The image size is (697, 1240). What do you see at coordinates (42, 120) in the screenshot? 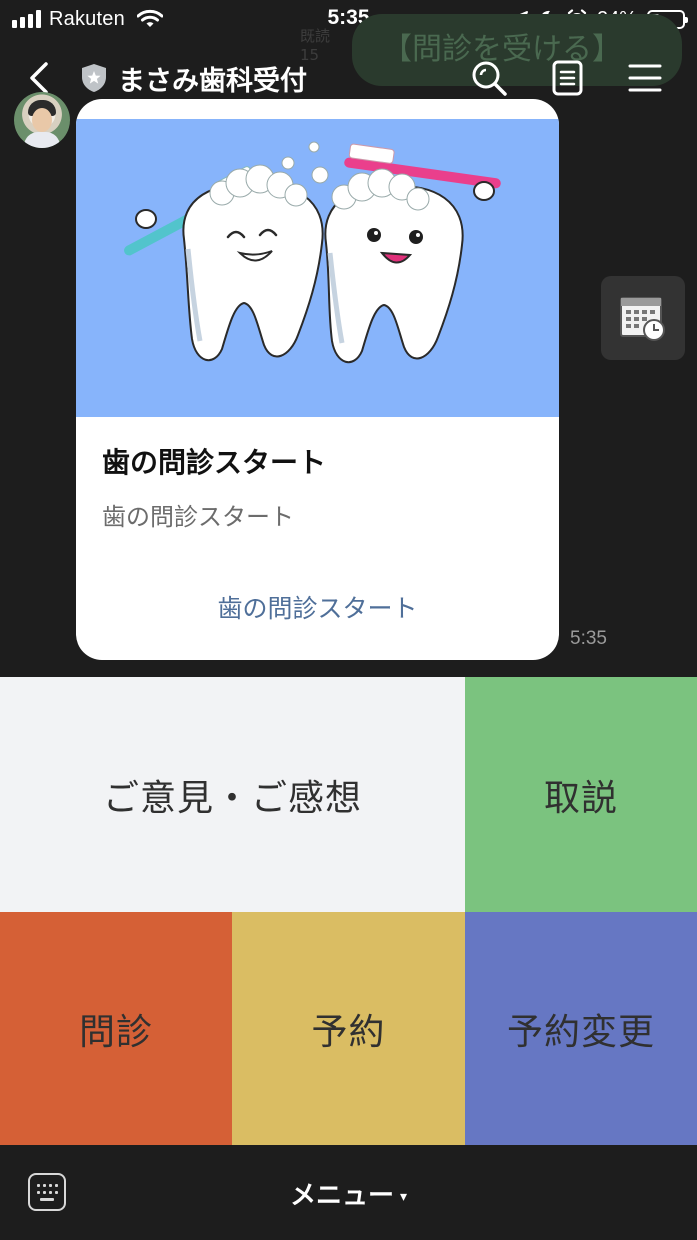
I see `avatar` at bounding box center [42, 120].